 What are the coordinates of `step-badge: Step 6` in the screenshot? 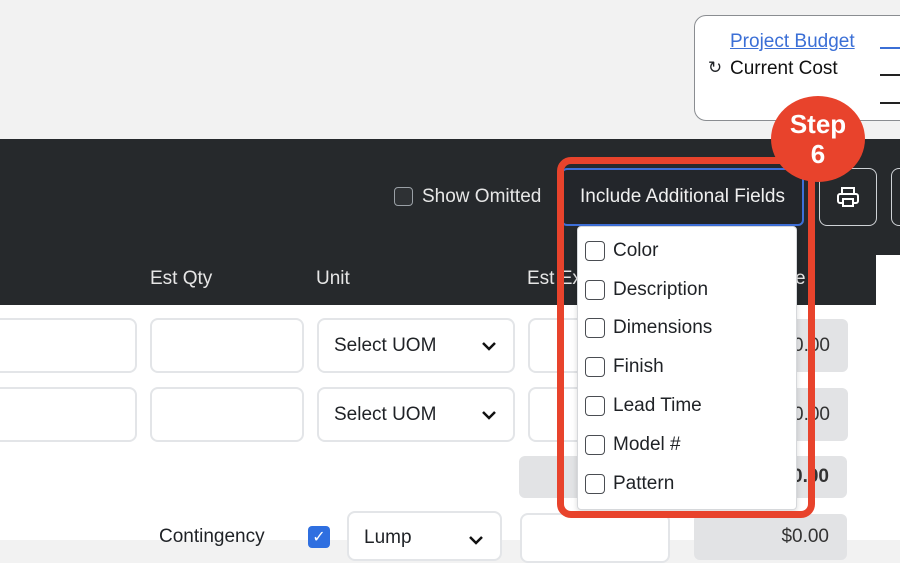 It's located at (818, 139).